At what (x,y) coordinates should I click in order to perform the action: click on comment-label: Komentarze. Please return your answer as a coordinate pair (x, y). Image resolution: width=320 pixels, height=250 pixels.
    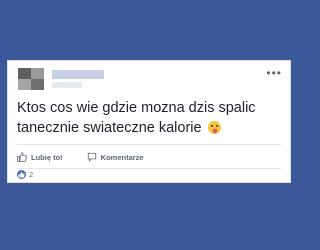
    Looking at the image, I should click on (122, 157).